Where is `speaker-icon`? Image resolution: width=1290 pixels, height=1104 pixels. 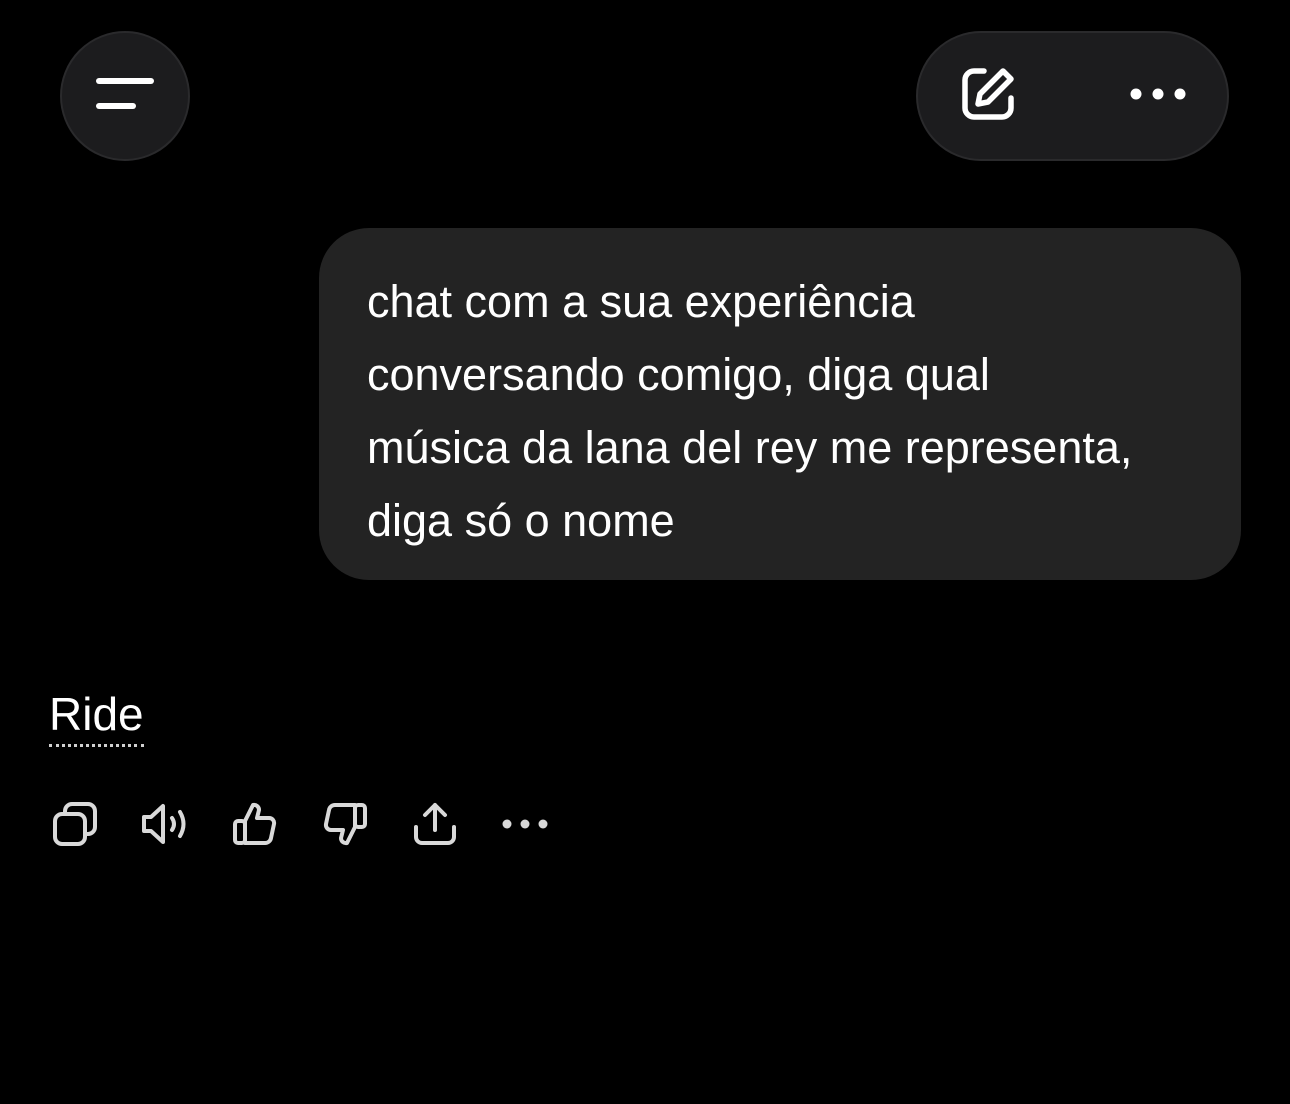 speaker-icon is located at coordinates (165, 824).